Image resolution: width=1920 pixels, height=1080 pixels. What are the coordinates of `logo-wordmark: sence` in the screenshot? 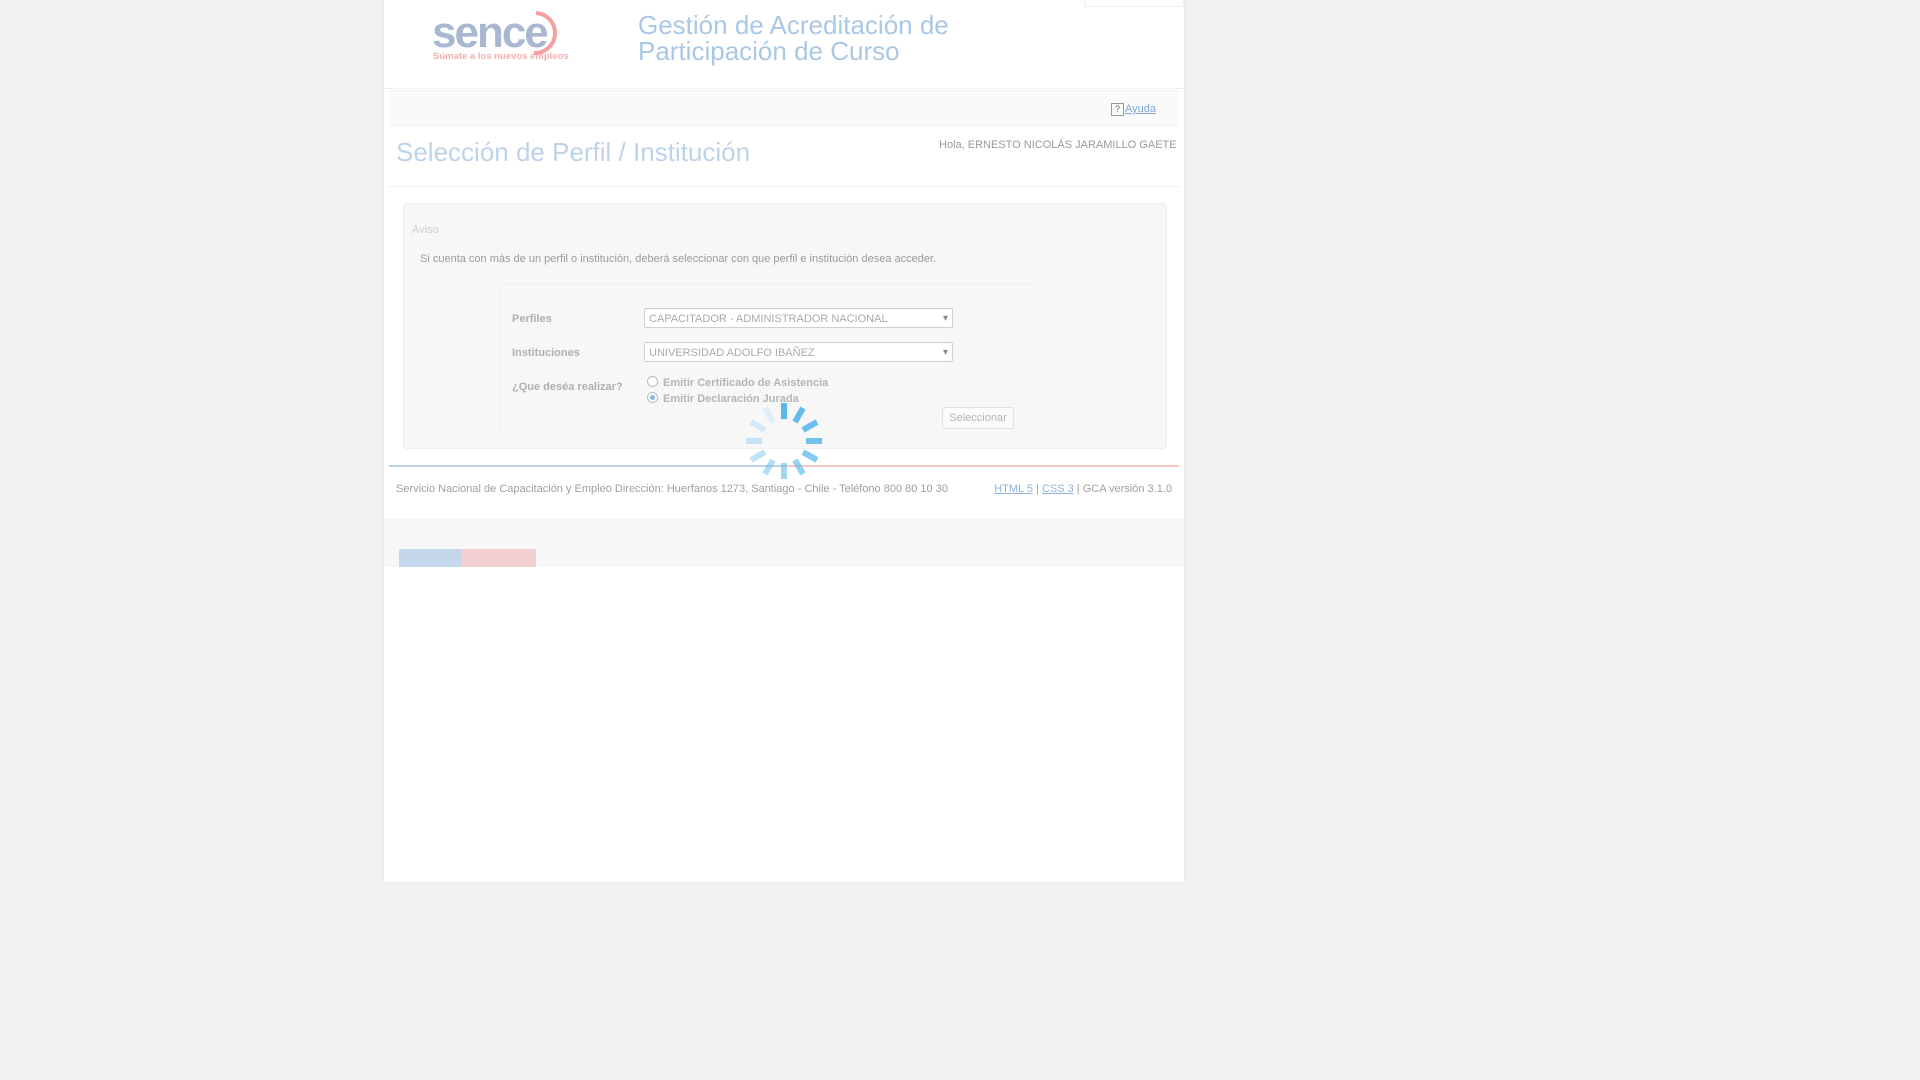 It's located at (489, 32).